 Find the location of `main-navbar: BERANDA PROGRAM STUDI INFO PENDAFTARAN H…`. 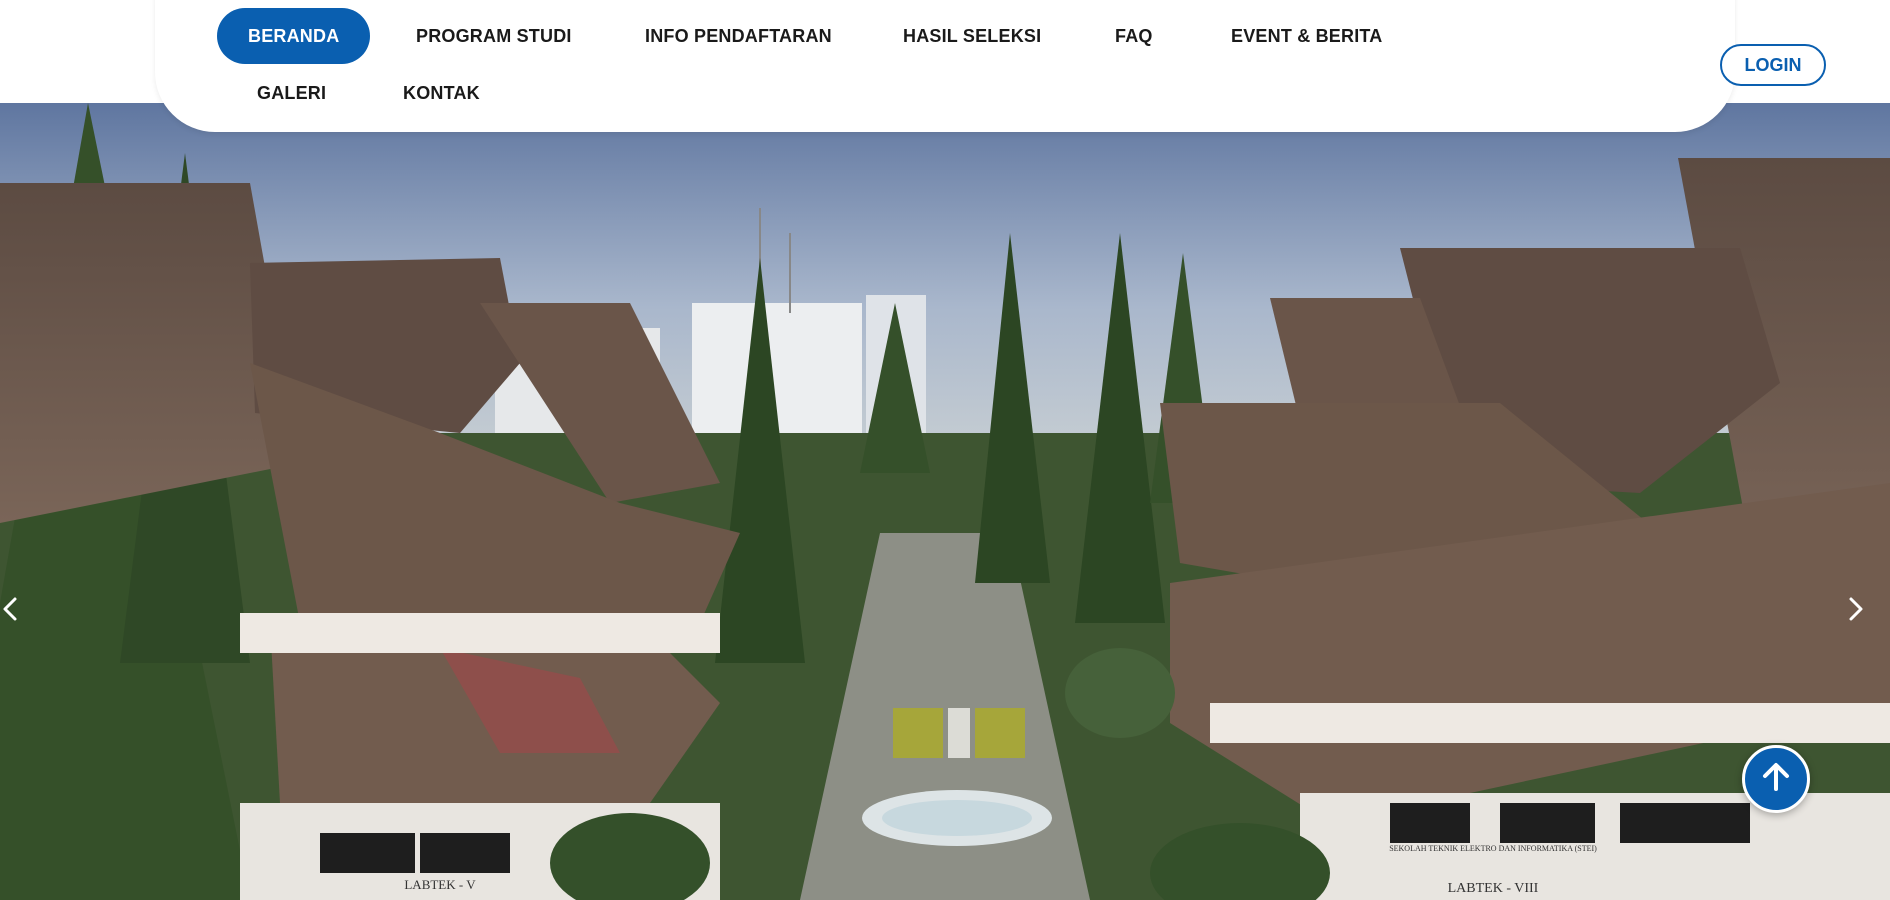

main-navbar: BERANDA PROGRAM STUDI INFO PENDAFTARAN H… is located at coordinates (990, 66).